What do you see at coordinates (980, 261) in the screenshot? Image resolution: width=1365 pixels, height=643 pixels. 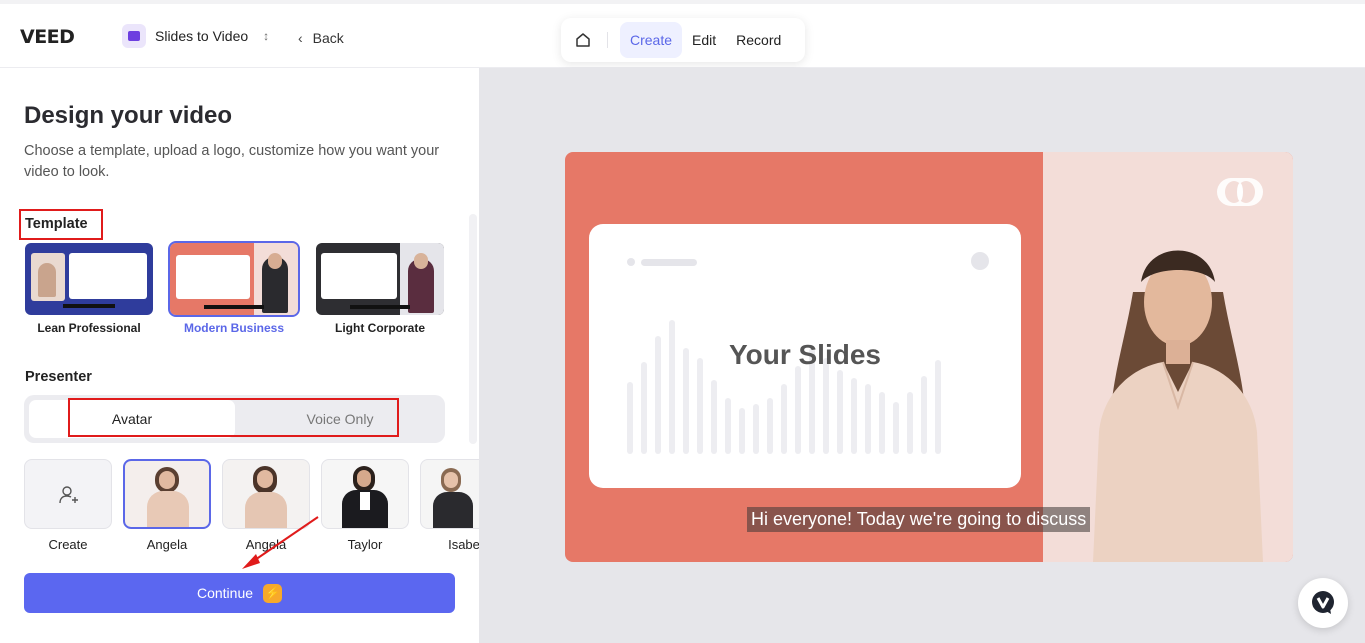 I see `slide-circle` at bounding box center [980, 261].